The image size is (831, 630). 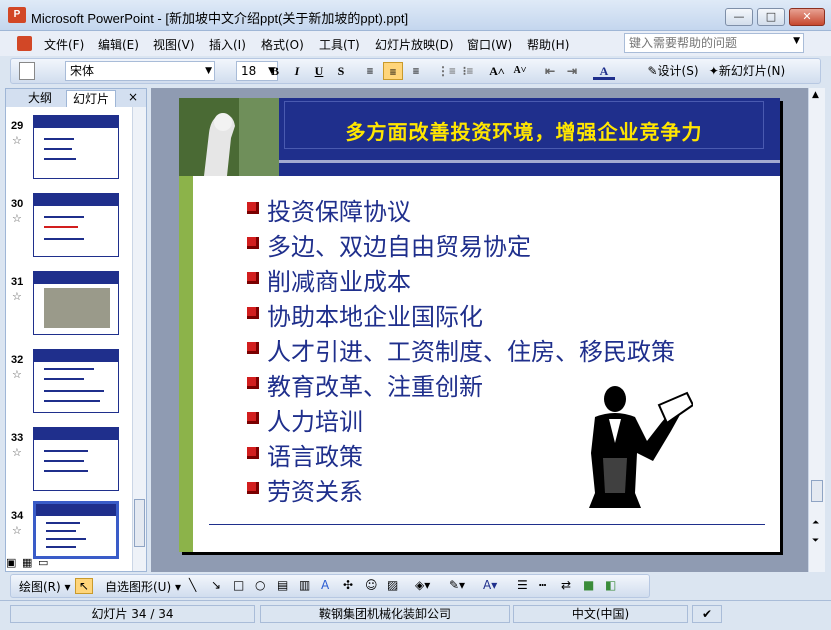 What do you see at coordinates (497, 71) in the screenshot?
I see `increase-font-icon: A˄` at bounding box center [497, 71].